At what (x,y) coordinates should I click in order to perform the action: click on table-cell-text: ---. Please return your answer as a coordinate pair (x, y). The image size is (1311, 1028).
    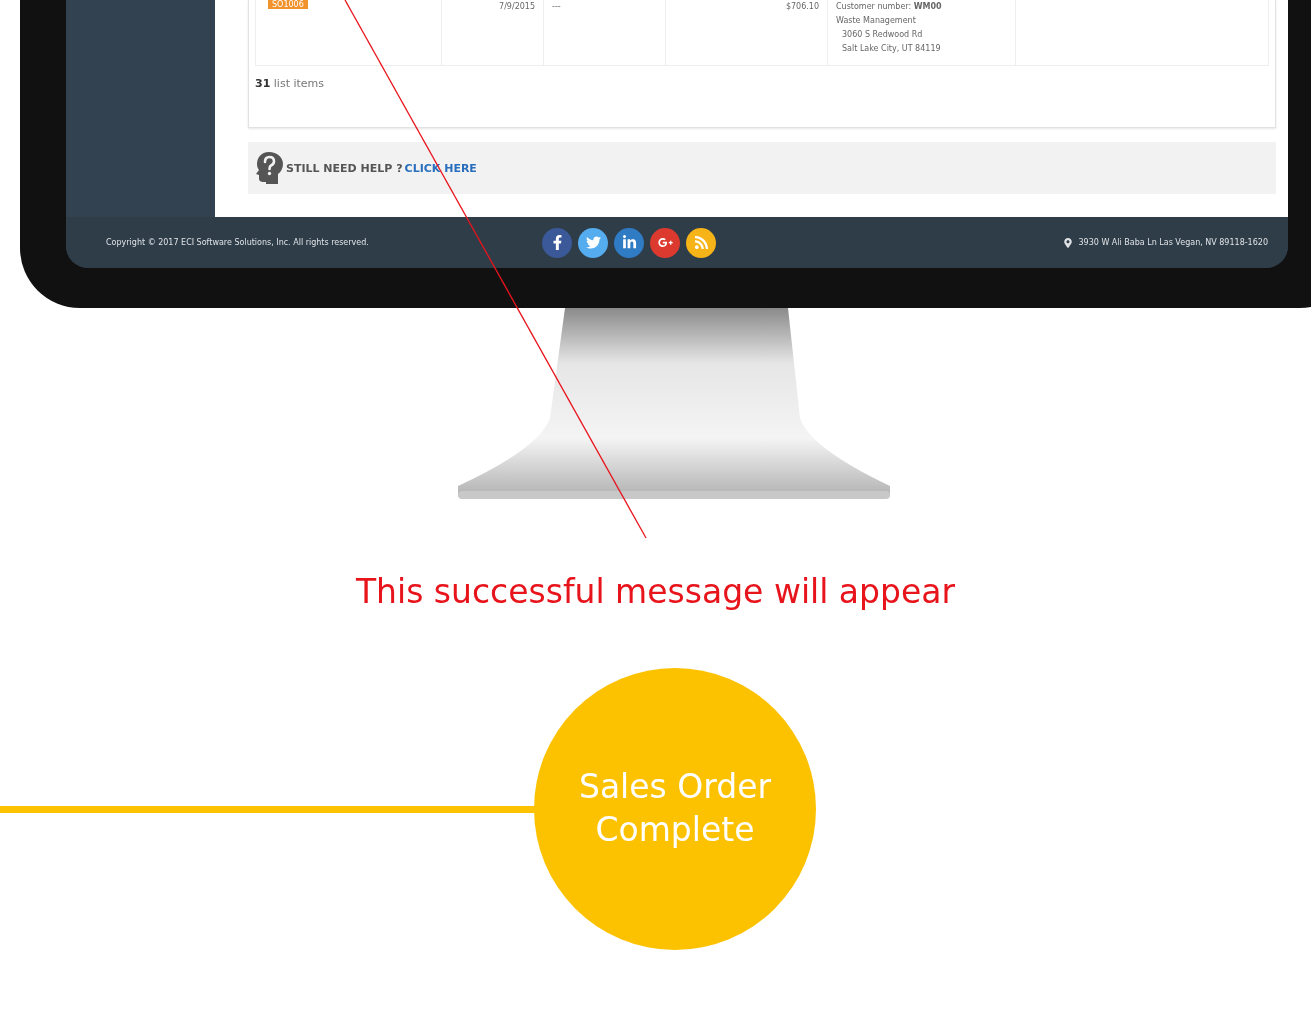
    Looking at the image, I should click on (556, 7).